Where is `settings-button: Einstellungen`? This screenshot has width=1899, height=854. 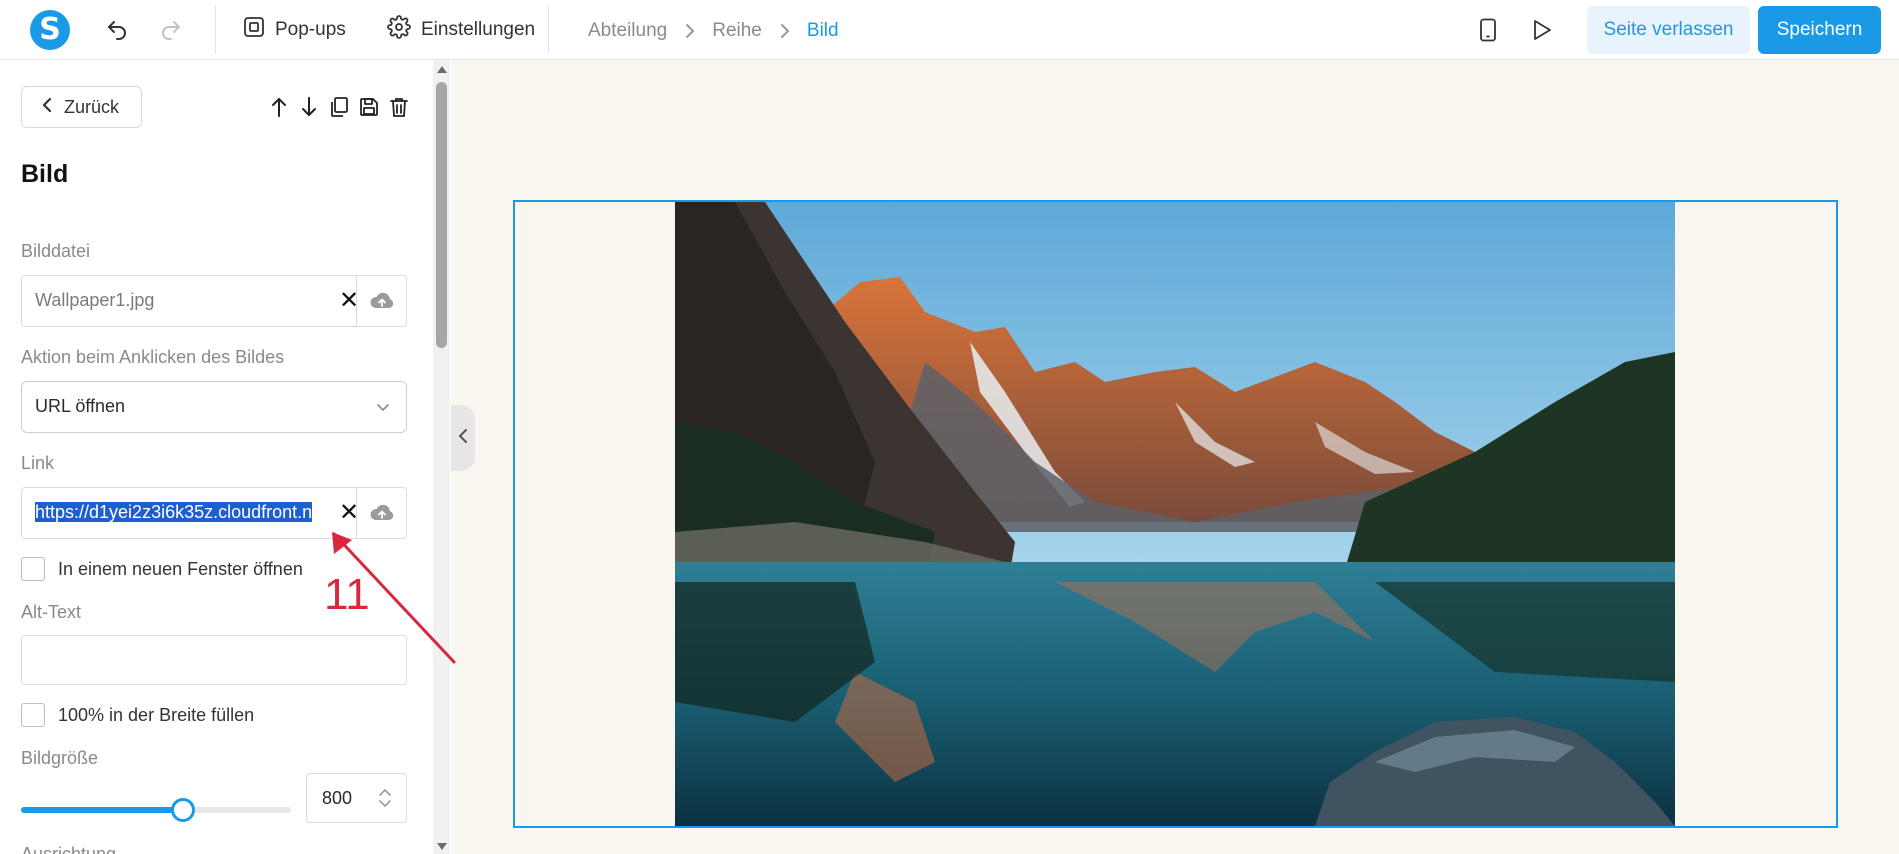
settings-button: Einstellungen is located at coordinates (461, 30).